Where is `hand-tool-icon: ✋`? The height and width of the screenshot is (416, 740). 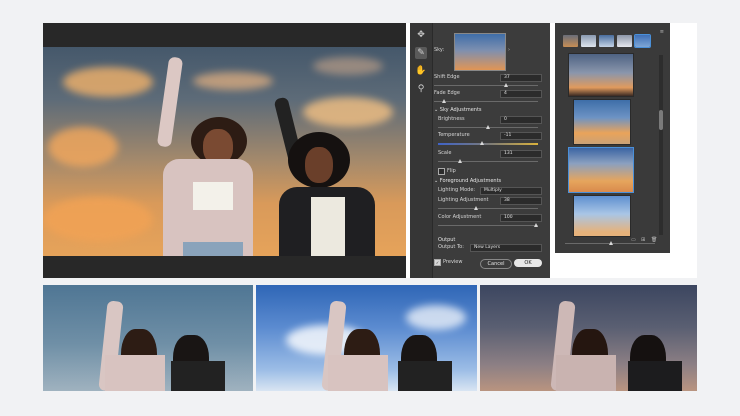
hand-tool-icon: ✋ is located at coordinates (421, 71).